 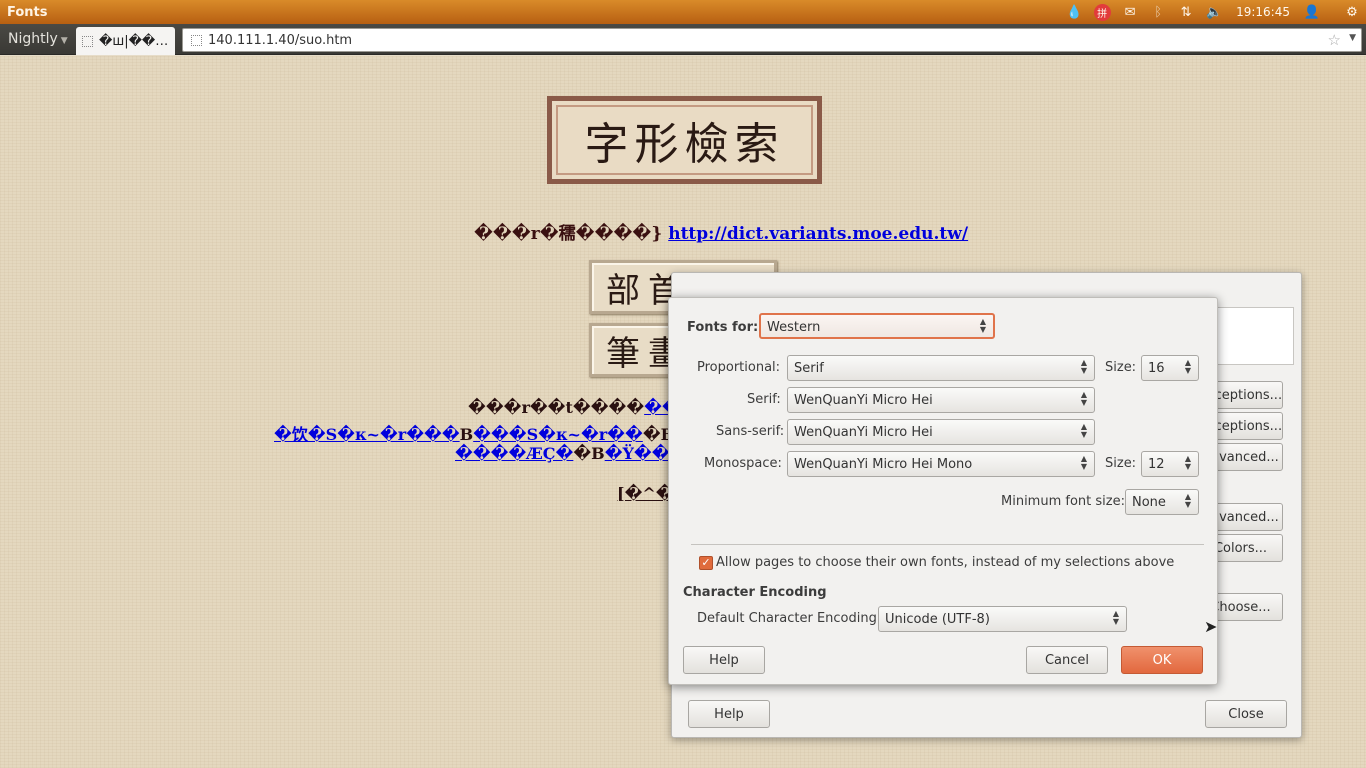 I want to click on fonts-for-select: Western ▲ ▼, so click(x=877, y=326).